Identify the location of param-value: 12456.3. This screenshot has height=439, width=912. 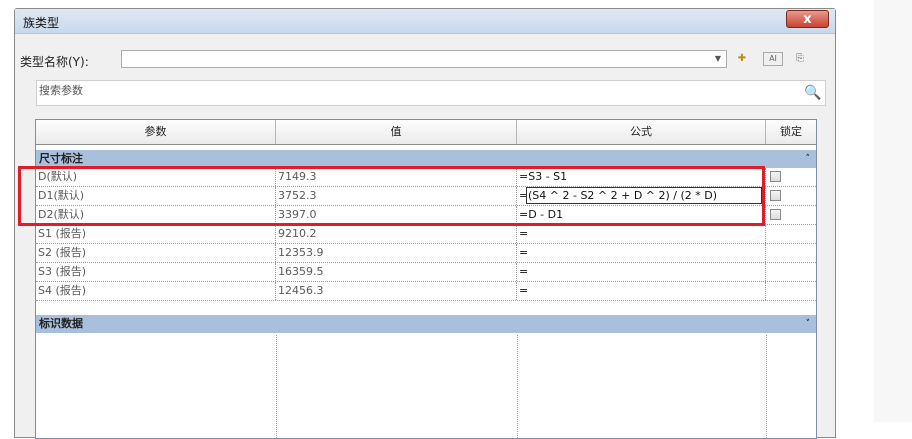
(396, 291).